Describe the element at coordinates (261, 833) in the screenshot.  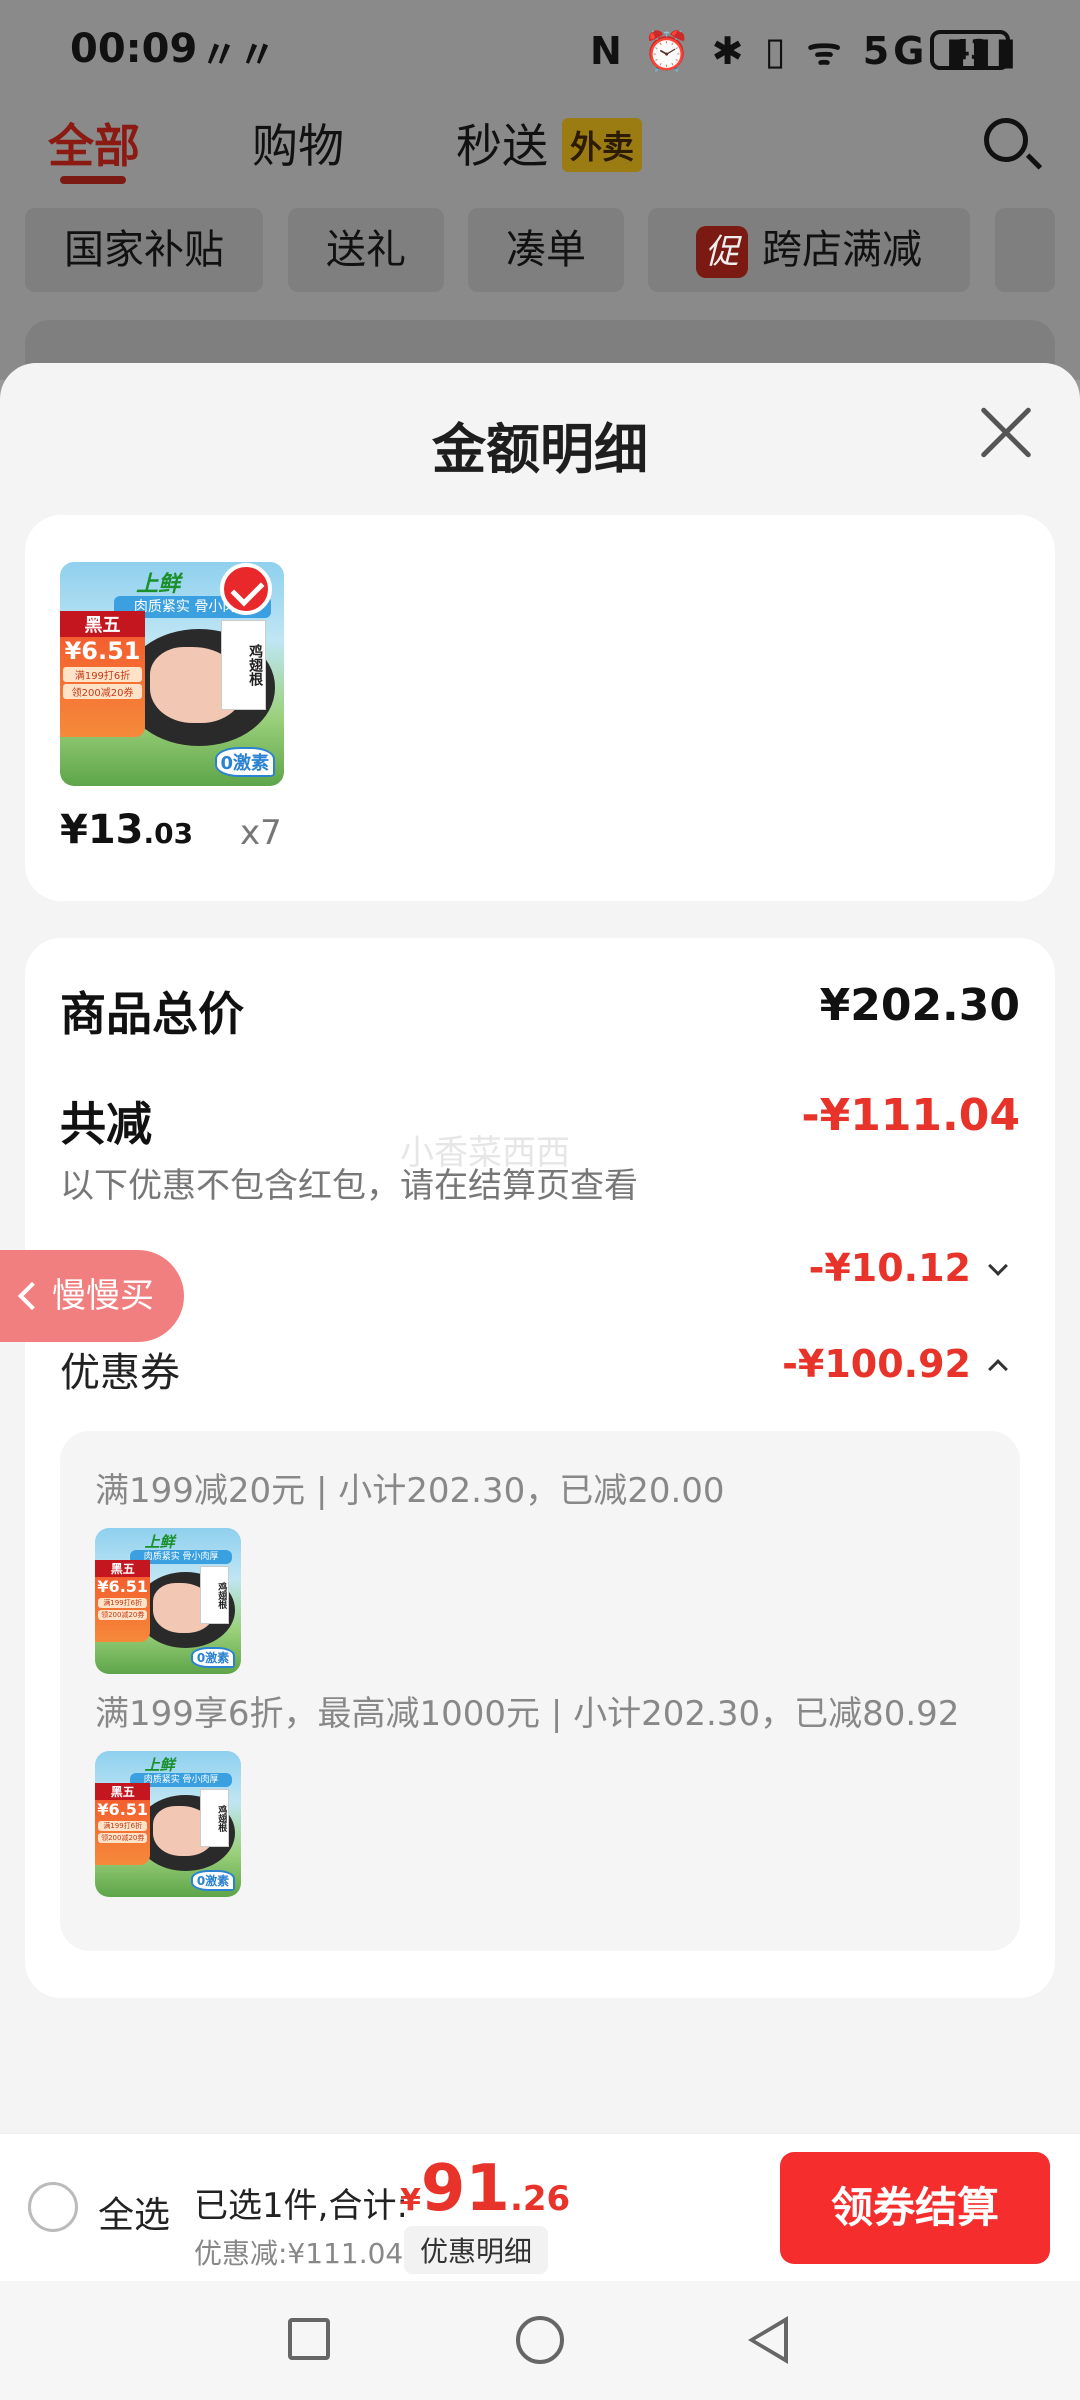
I see `product-quantity: x7` at that location.